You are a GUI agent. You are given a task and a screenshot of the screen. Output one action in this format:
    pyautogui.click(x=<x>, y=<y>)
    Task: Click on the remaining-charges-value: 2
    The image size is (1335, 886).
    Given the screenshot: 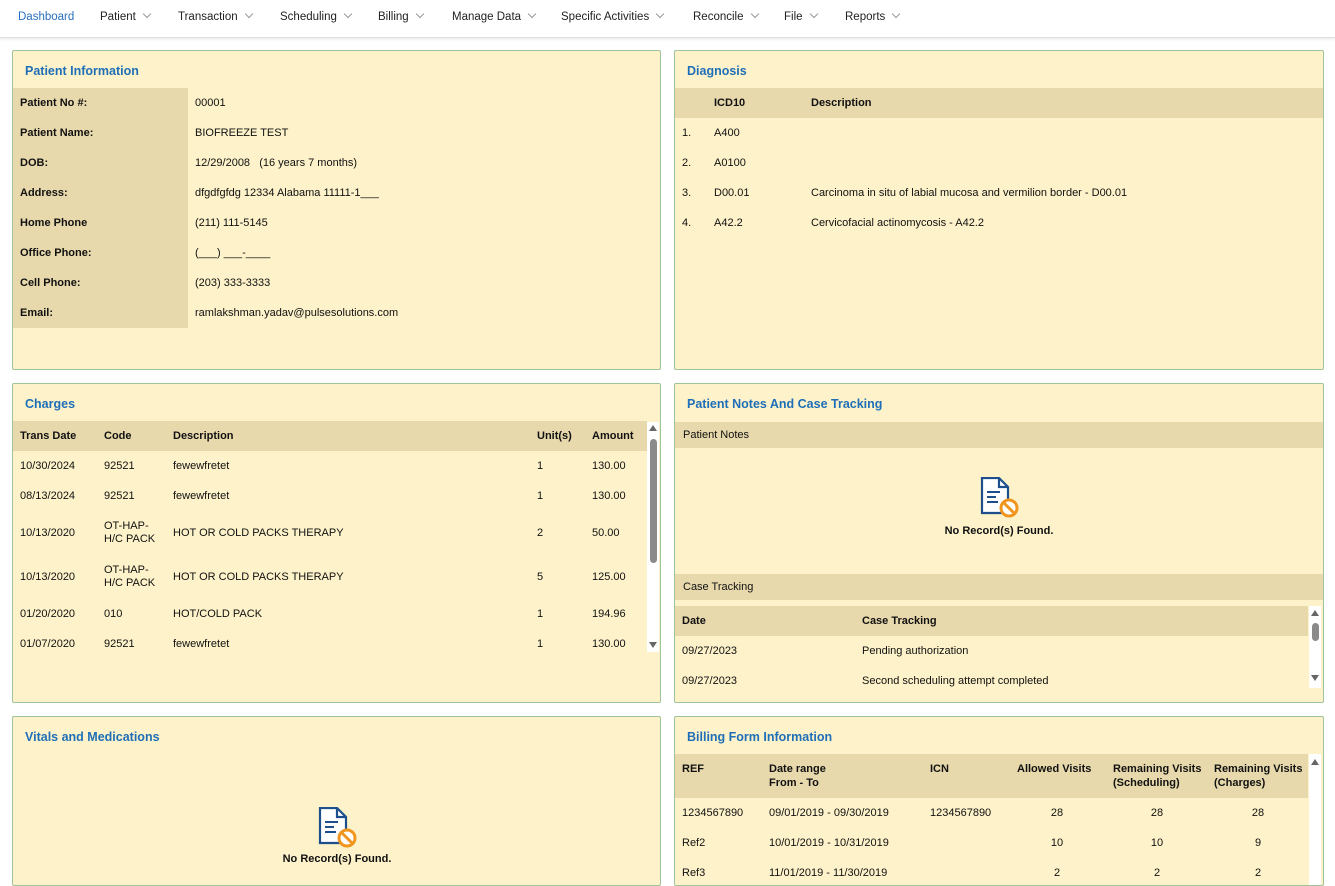 What is the action you would take?
    pyautogui.click(x=1258, y=873)
    